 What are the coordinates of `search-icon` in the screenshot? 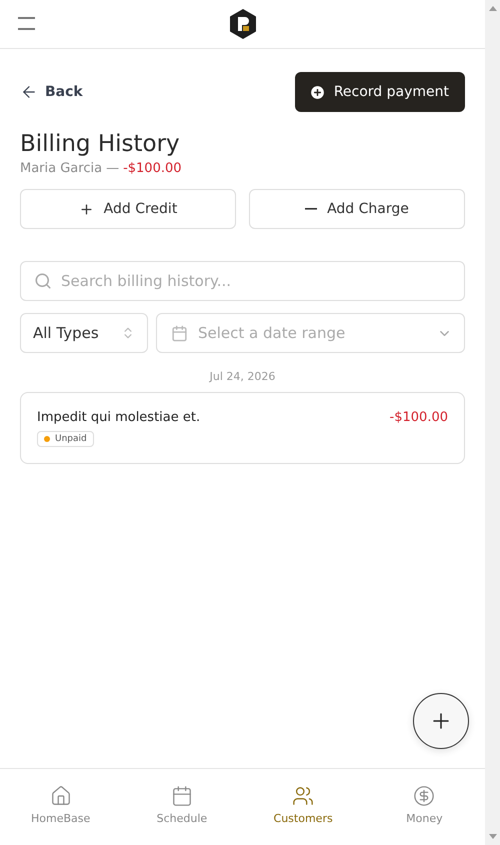 It's located at (43, 281).